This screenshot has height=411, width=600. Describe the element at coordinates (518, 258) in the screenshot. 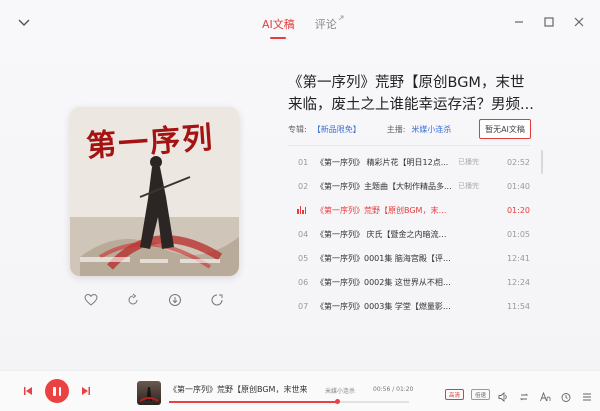

I see `episode-duration: 12:41` at that location.